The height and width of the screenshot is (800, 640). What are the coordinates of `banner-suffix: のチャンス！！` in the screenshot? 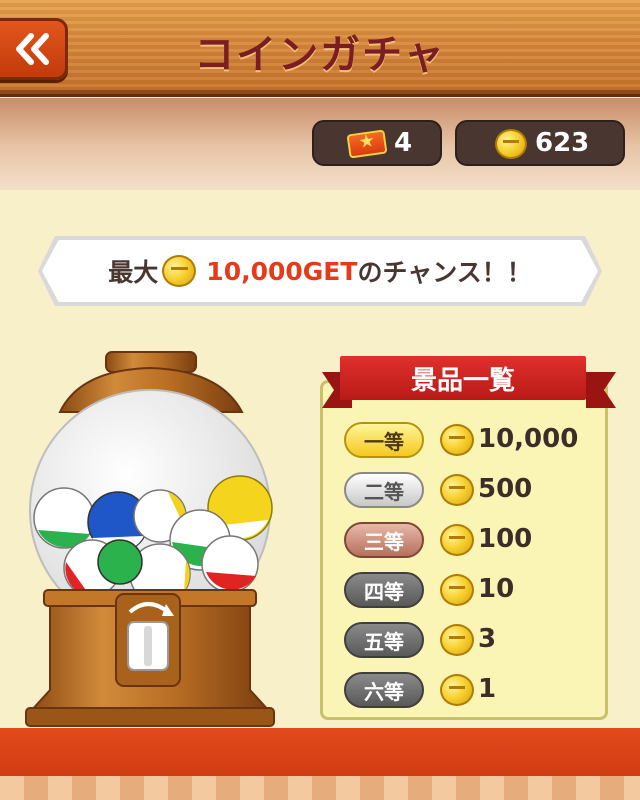 It's located at (444, 272).